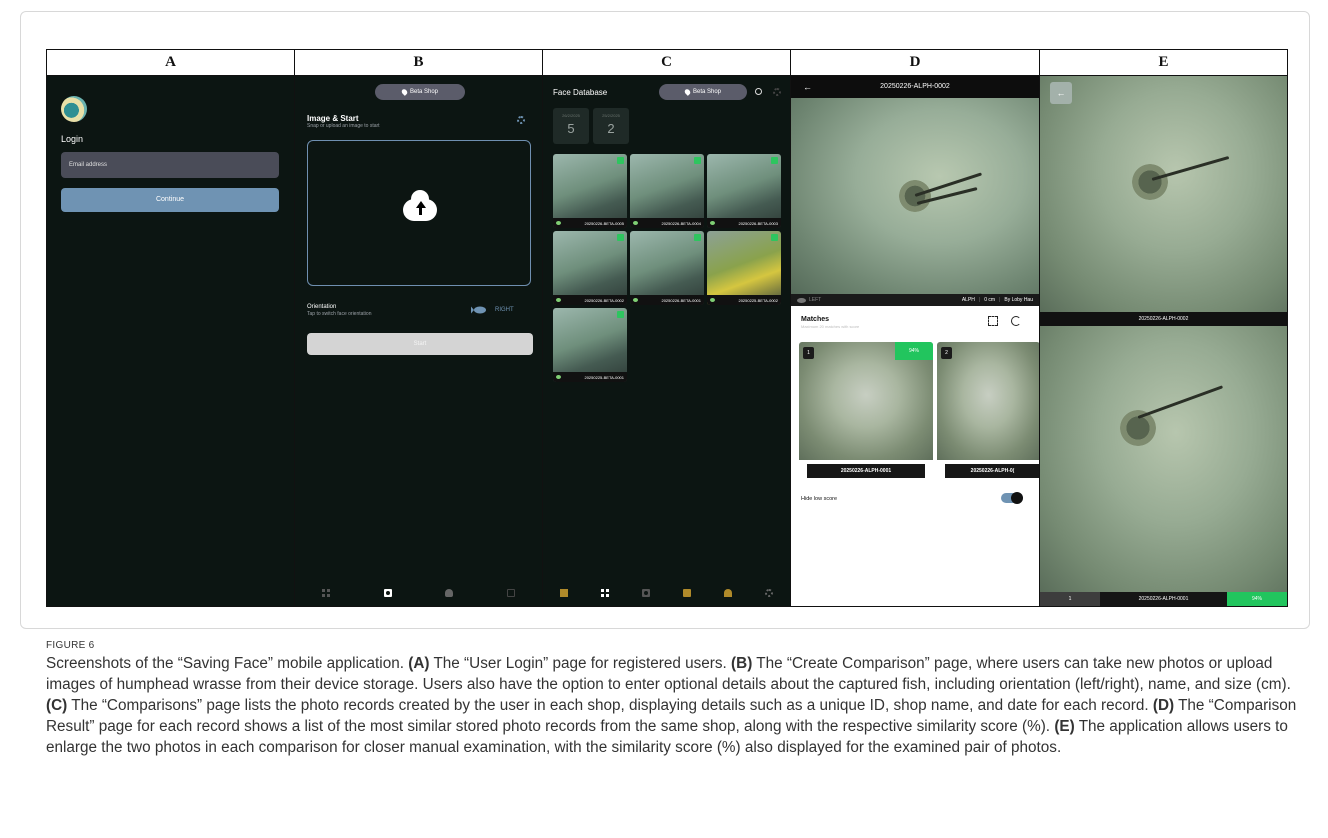 Image resolution: width=1328 pixels, height=838 pixels. I want to click on hide-low-score-toggle, so click(1012, 498).